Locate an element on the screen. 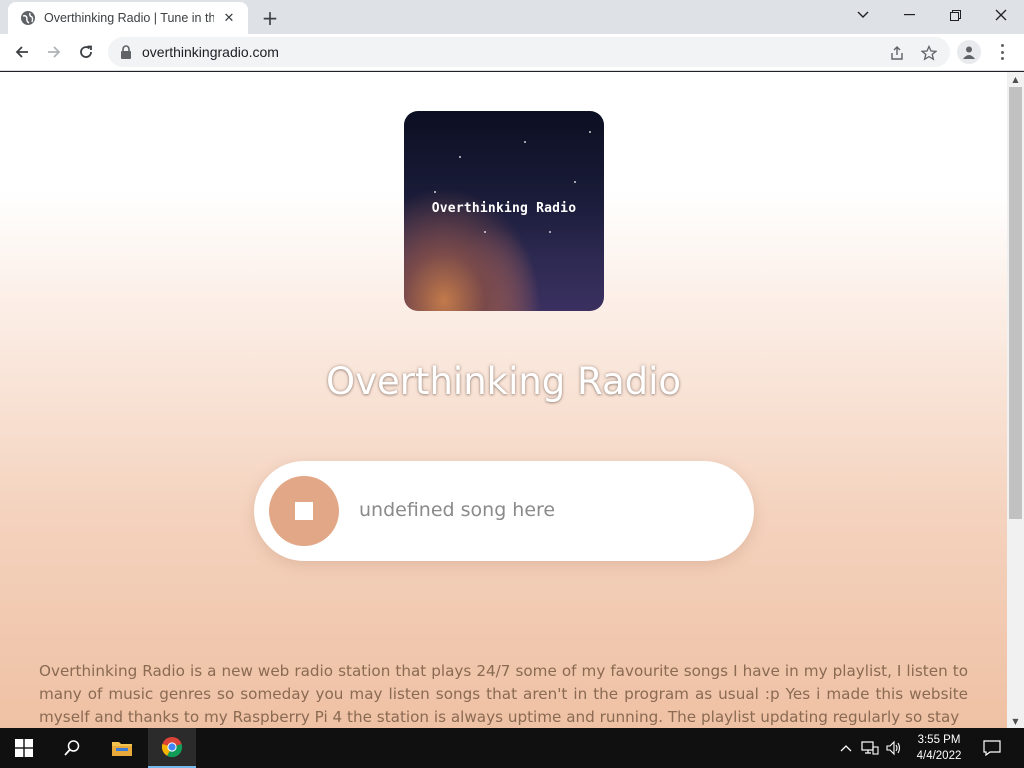 Image resolution: width=1024 pixels, height=768 pixels. restore-button is located at coordinates (955, 15).